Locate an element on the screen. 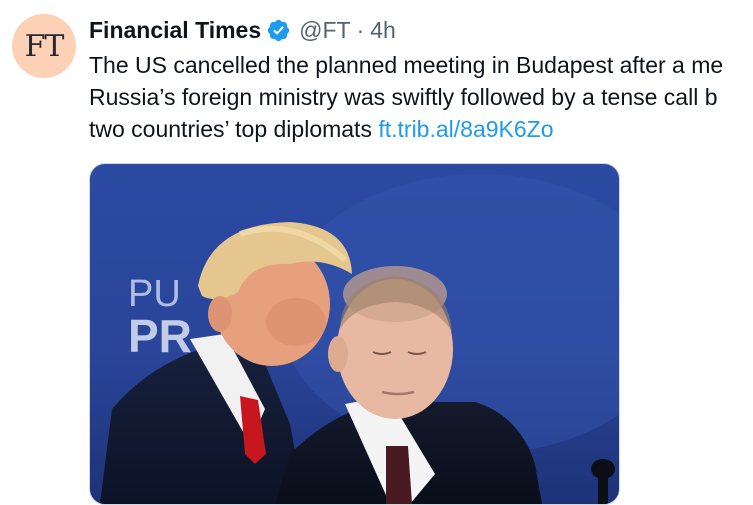  verified-badge-icon is located at coordinates (278, 30).